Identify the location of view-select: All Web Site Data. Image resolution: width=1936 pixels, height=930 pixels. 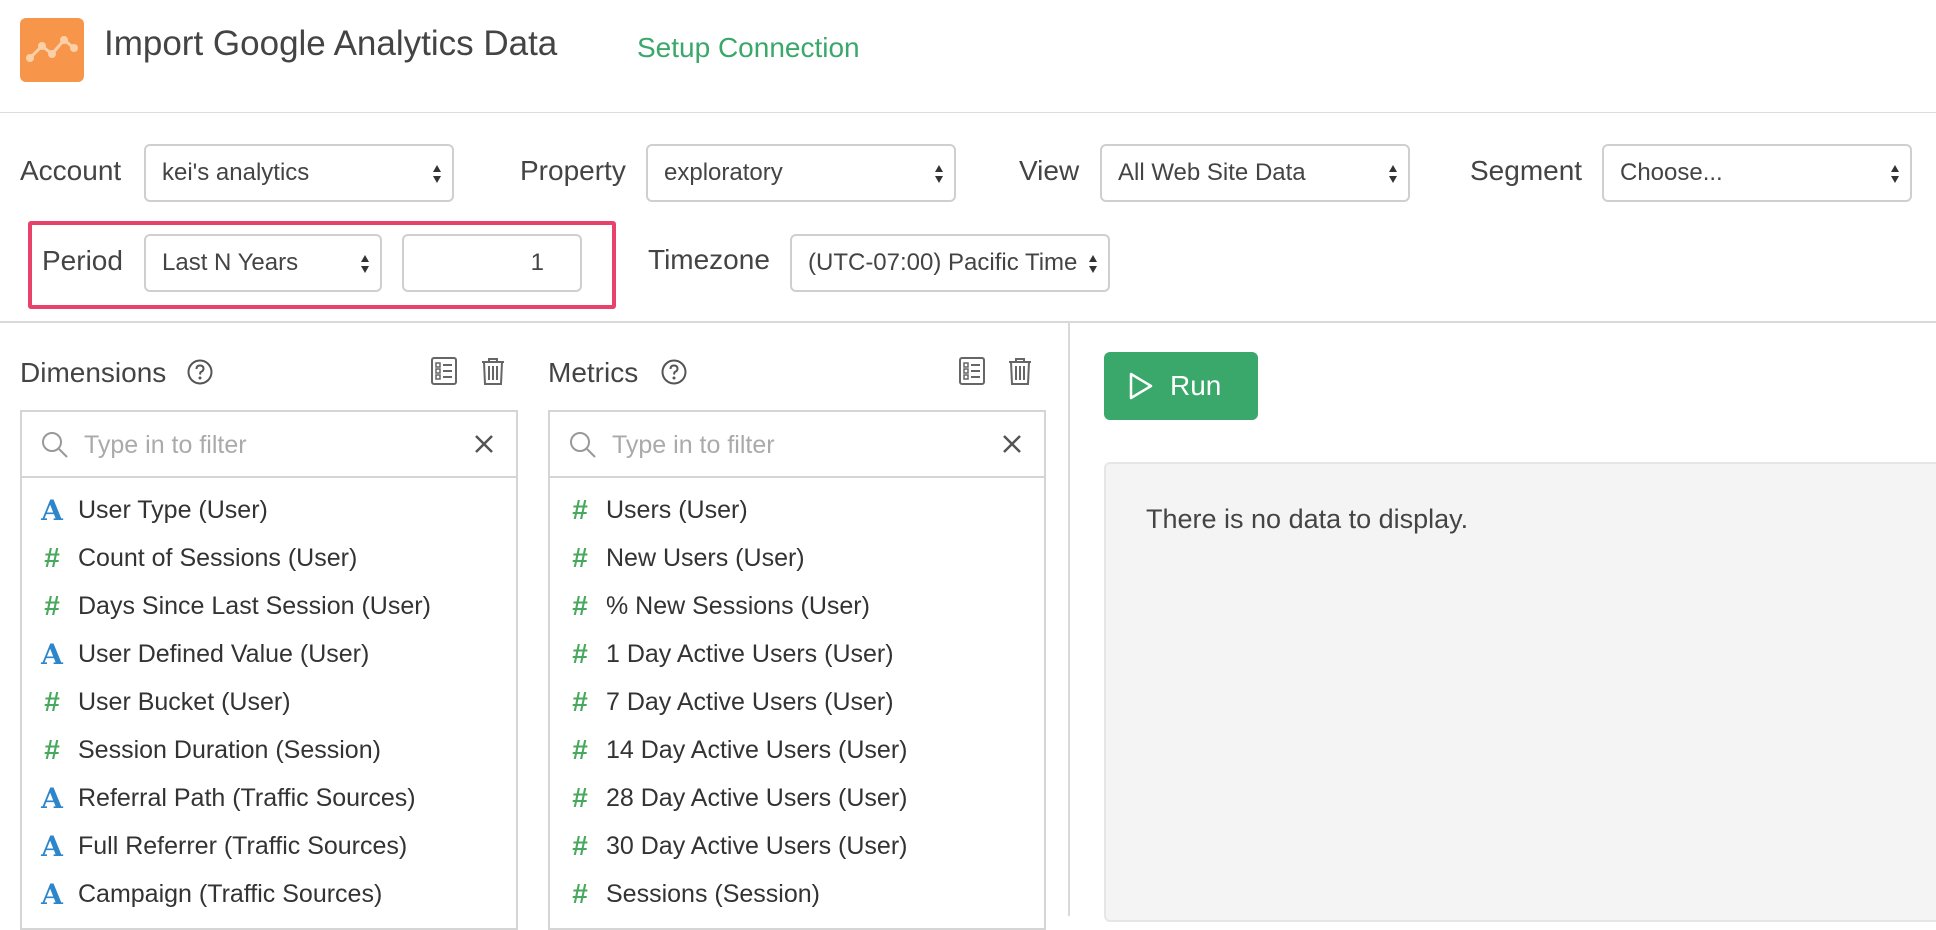
(1255, 173).